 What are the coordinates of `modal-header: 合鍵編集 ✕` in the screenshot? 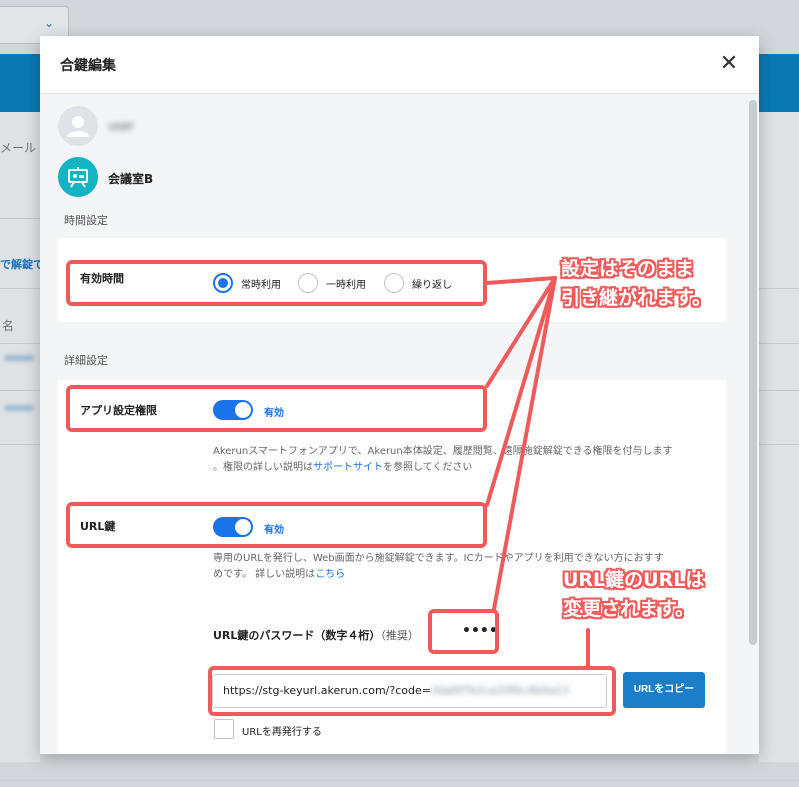 It's located at (399, 65).